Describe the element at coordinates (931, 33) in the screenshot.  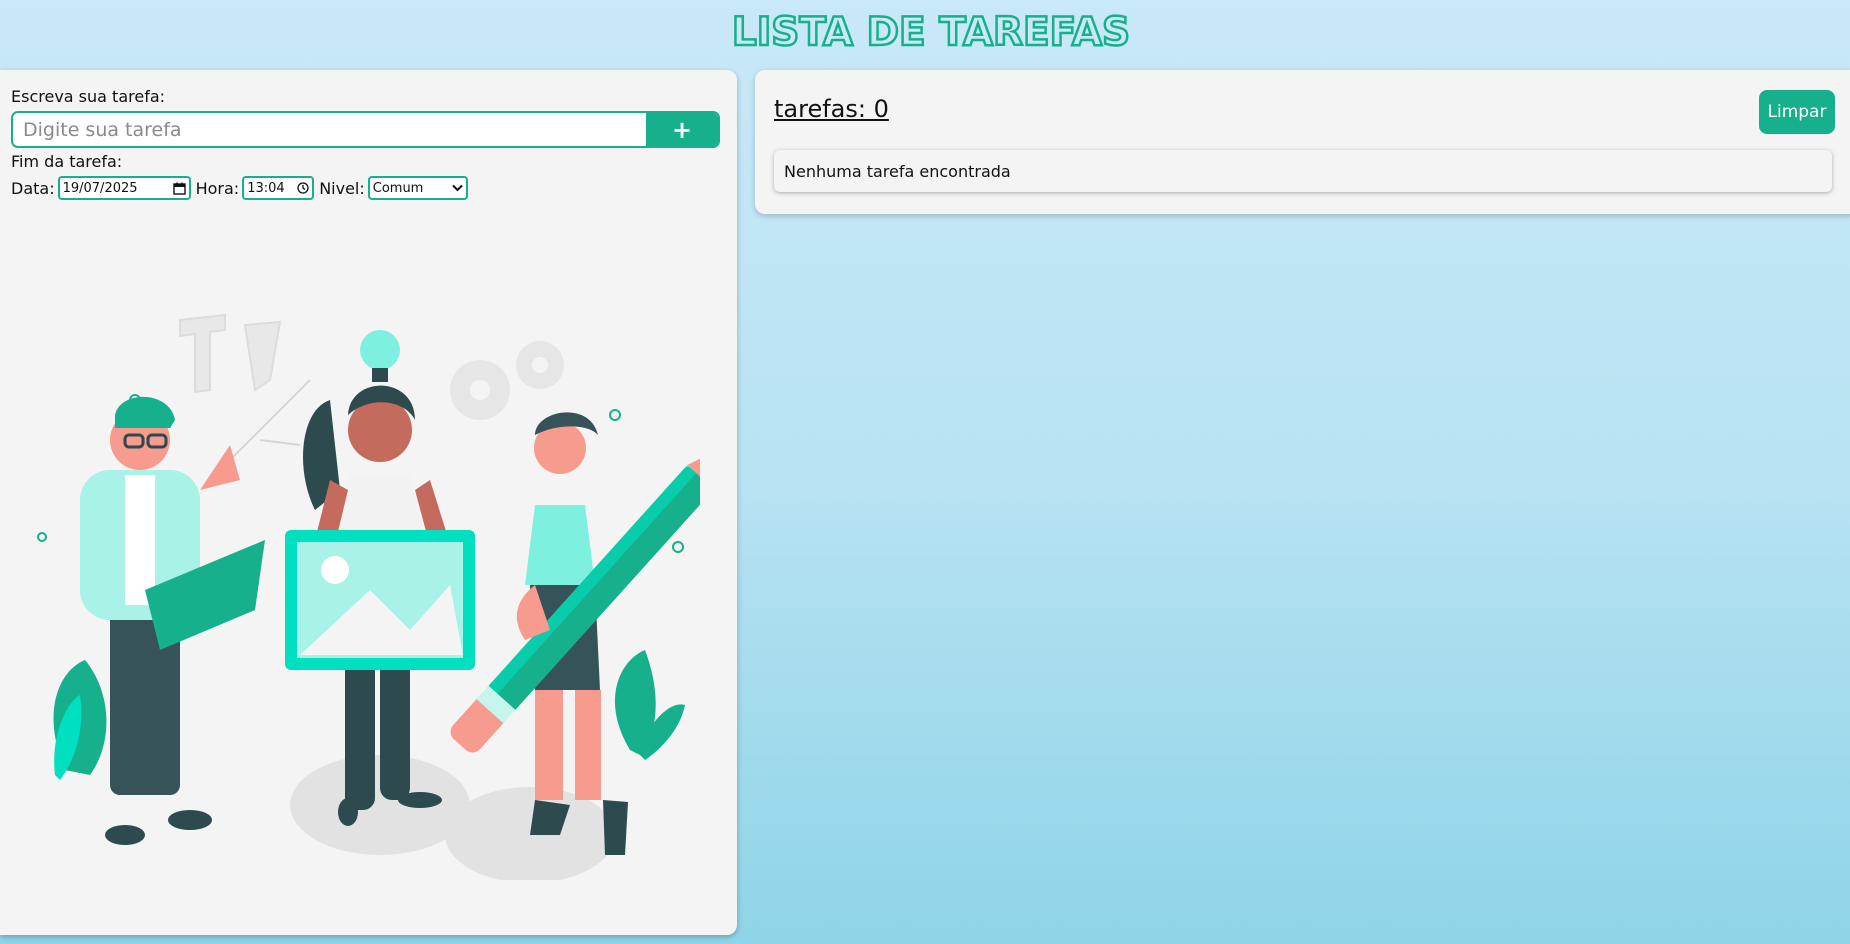
I see `page-title: LISTA DE TAREFAS` at that location.